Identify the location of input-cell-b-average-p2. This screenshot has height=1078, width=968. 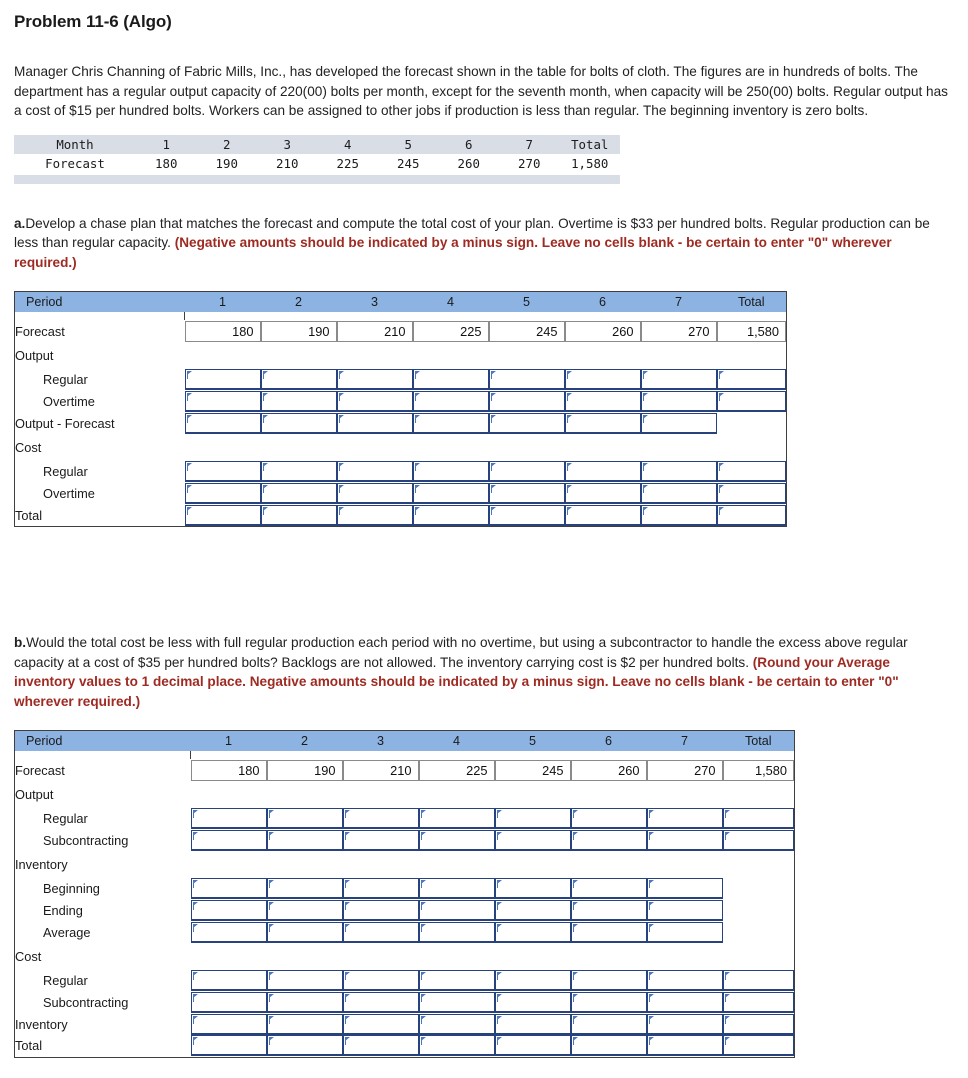
(304, 932).